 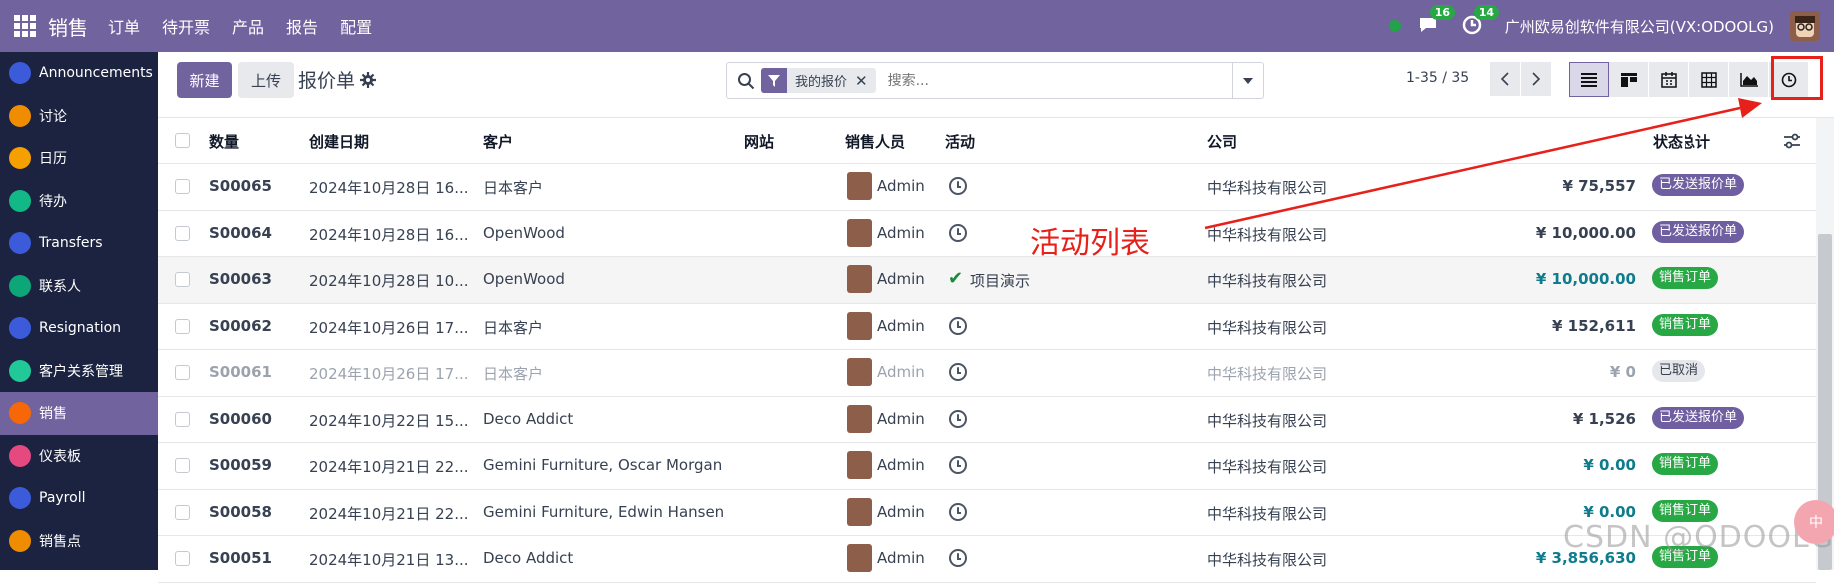 I want to click on sidebar-item-6: Resignation, so click(x=79, y=328).